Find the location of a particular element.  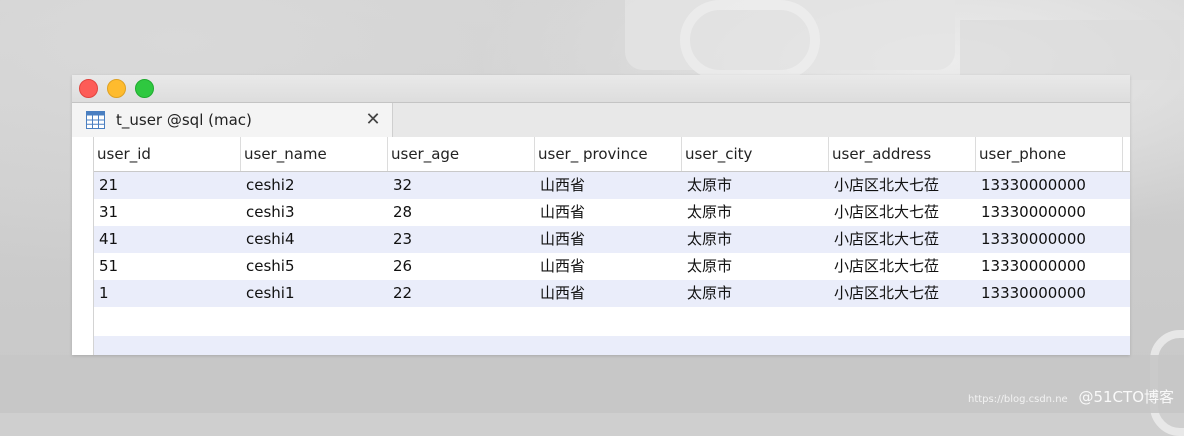

table-row: 51 ceshi5 26 山西省 太原市 小店区北大七莅 13330000000 is located at coordinates (601, 266).